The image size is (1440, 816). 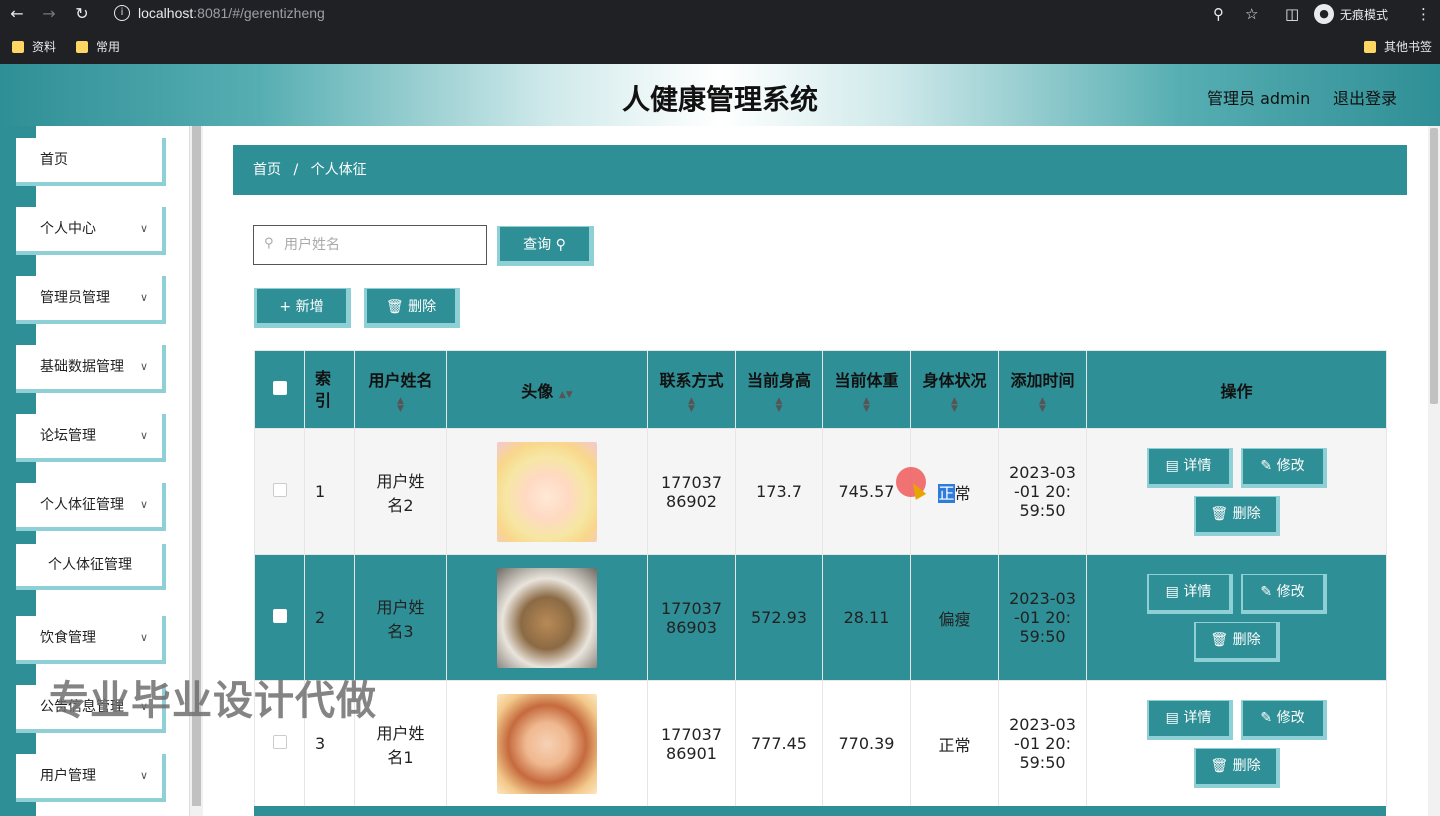 I want to click on other-bookmarks: 其他书签, so click(x=1398, y=46).